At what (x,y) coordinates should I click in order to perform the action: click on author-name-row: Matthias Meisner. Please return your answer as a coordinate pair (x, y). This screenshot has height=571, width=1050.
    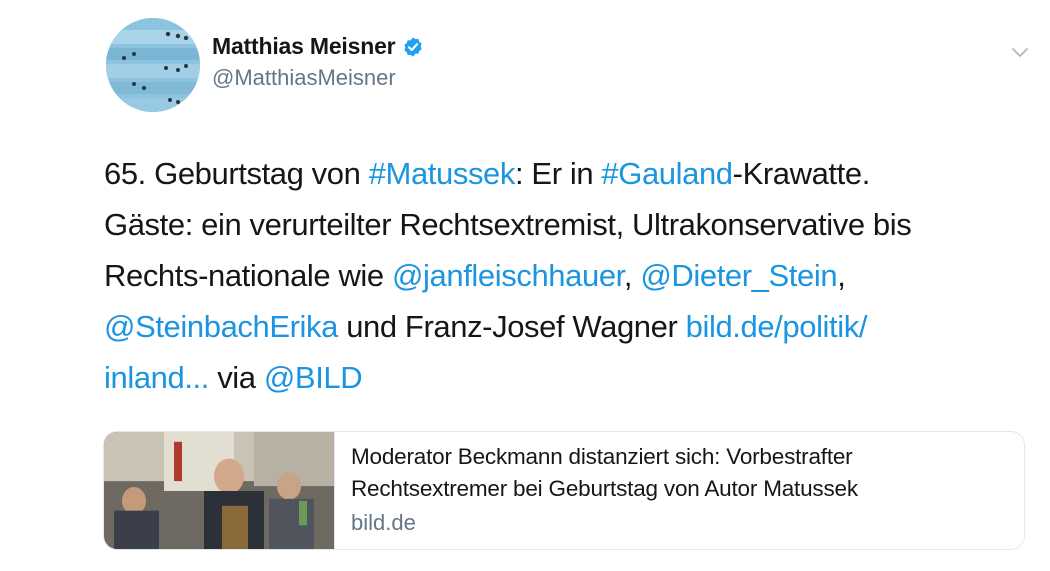
    Looking at the image, I should click on (318, 46).